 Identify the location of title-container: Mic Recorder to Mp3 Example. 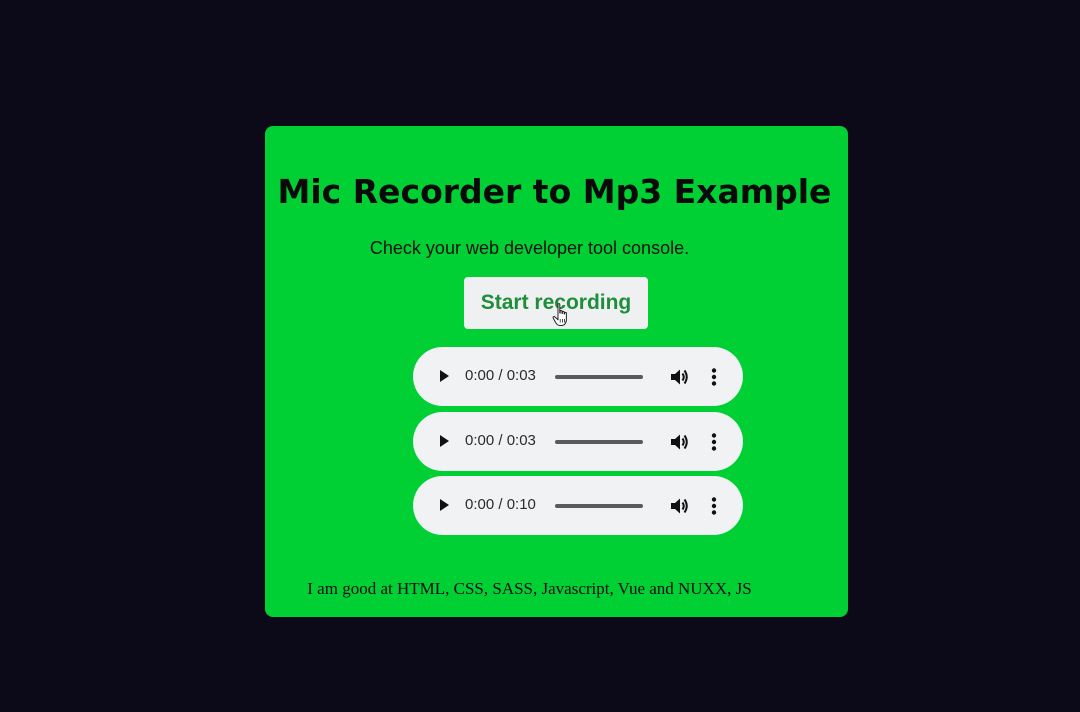
(556, 192).